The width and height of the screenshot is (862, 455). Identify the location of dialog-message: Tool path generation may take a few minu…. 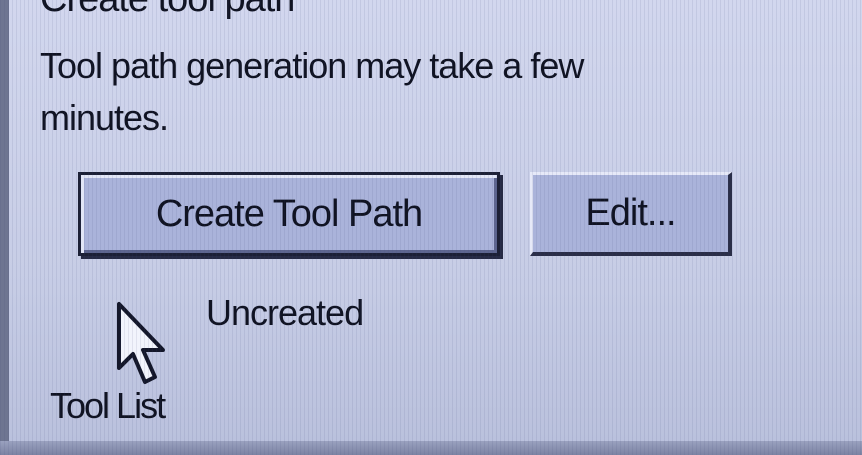
(312, 91).